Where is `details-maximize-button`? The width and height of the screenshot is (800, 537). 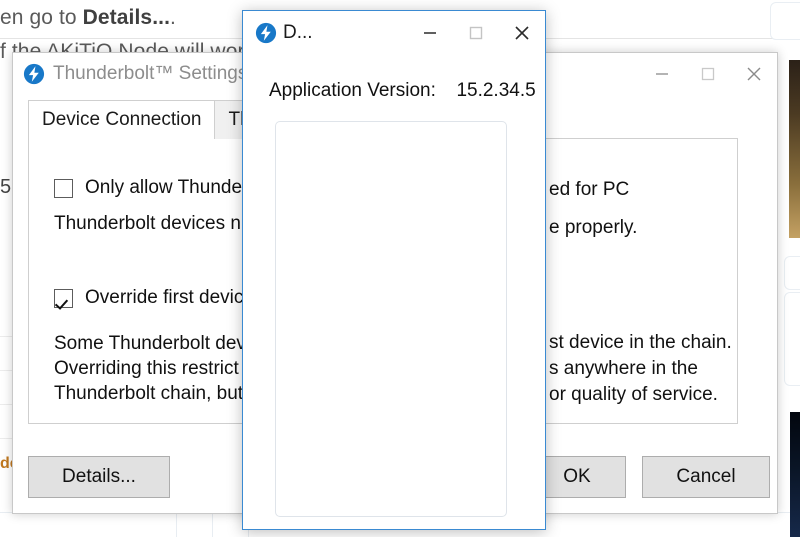 details-maximize-button is located at coordinates (476, 33).